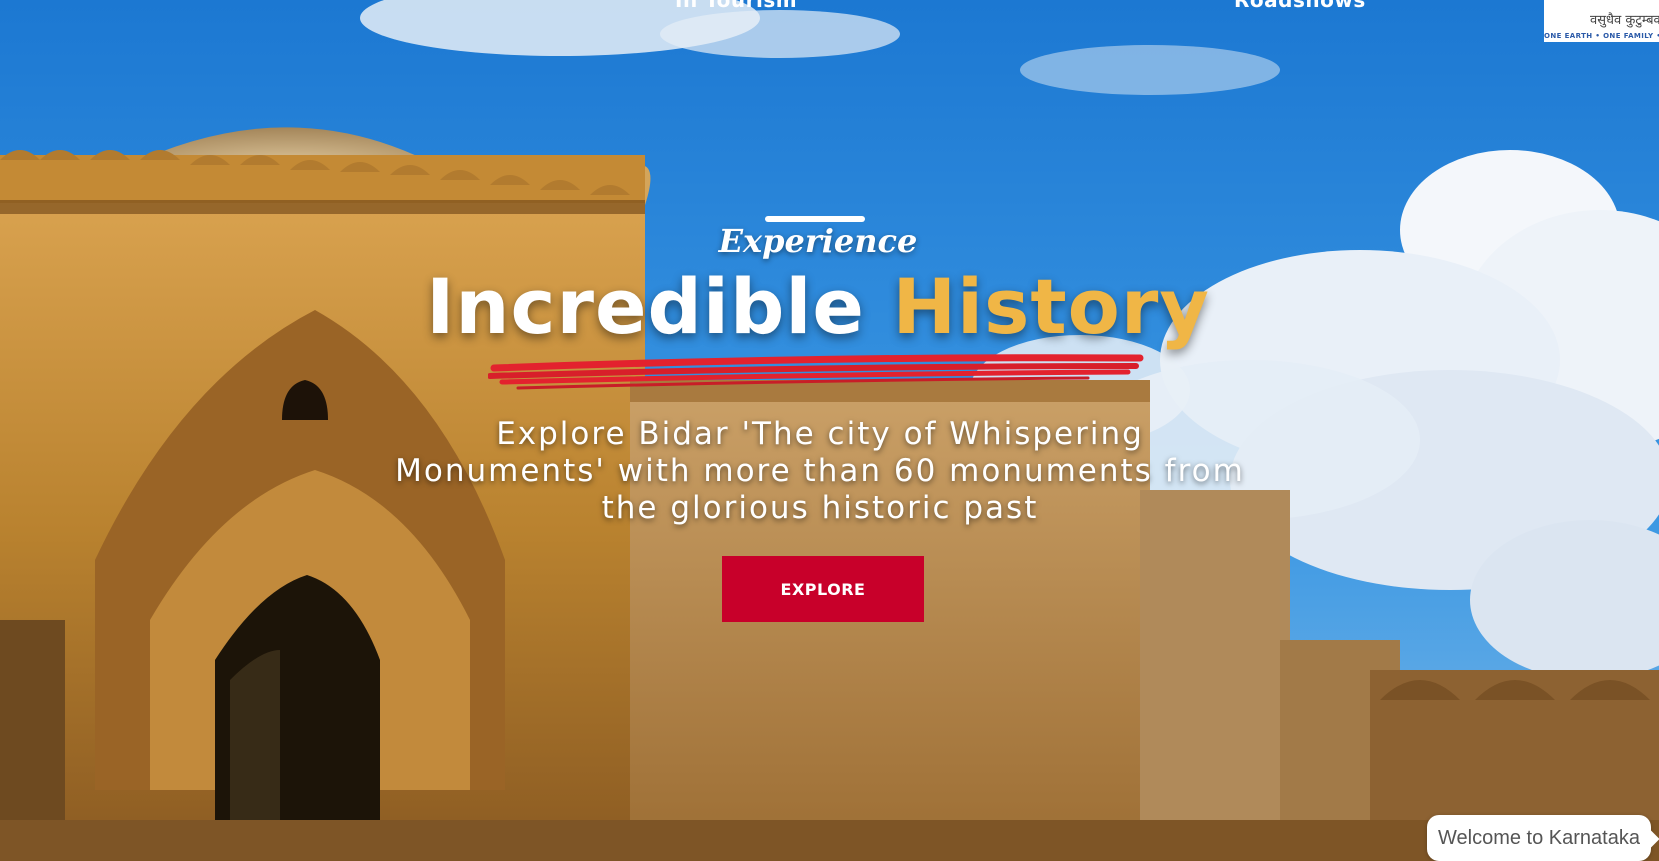  What do you see at coordinates (1051, 306) in the screenshot?
I see `hero-title-gold: History` at bounding box center [1051, 306].